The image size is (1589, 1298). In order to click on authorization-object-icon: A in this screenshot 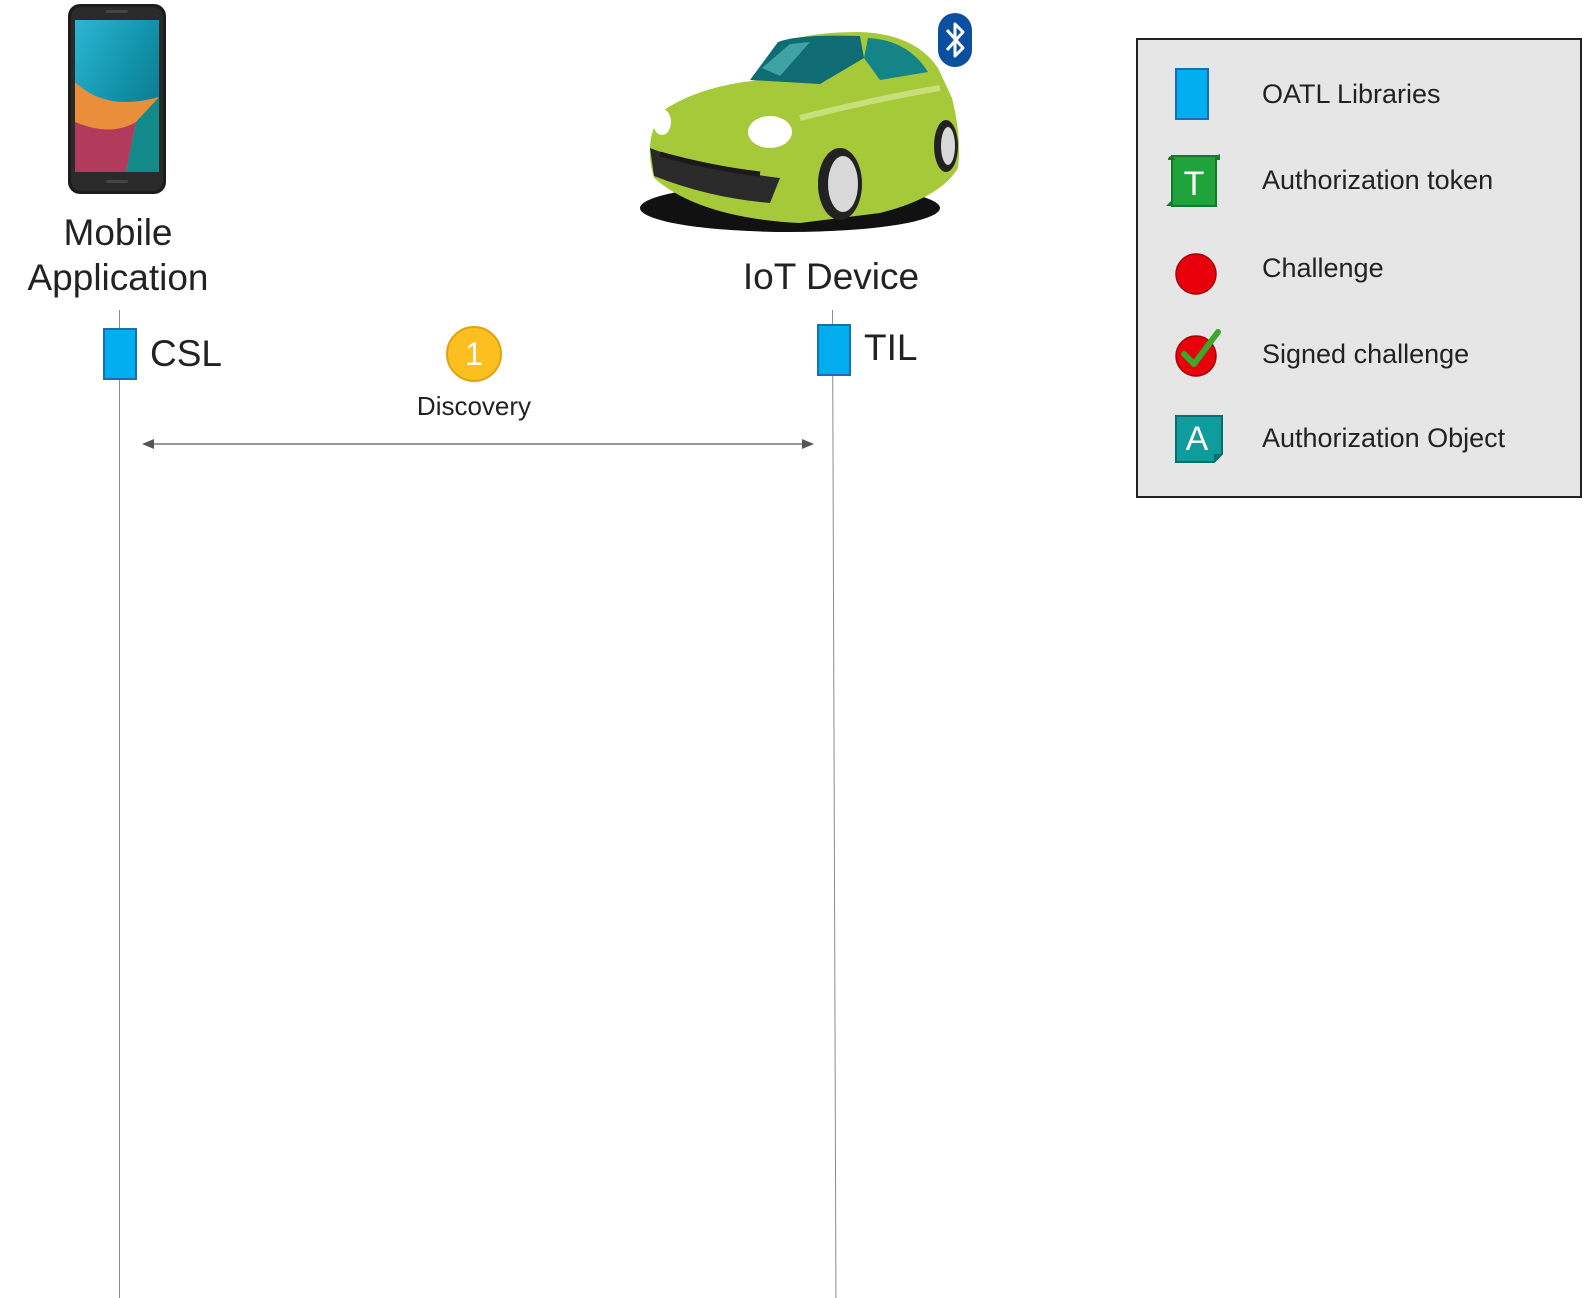, I will do `click(1199, 439)`.